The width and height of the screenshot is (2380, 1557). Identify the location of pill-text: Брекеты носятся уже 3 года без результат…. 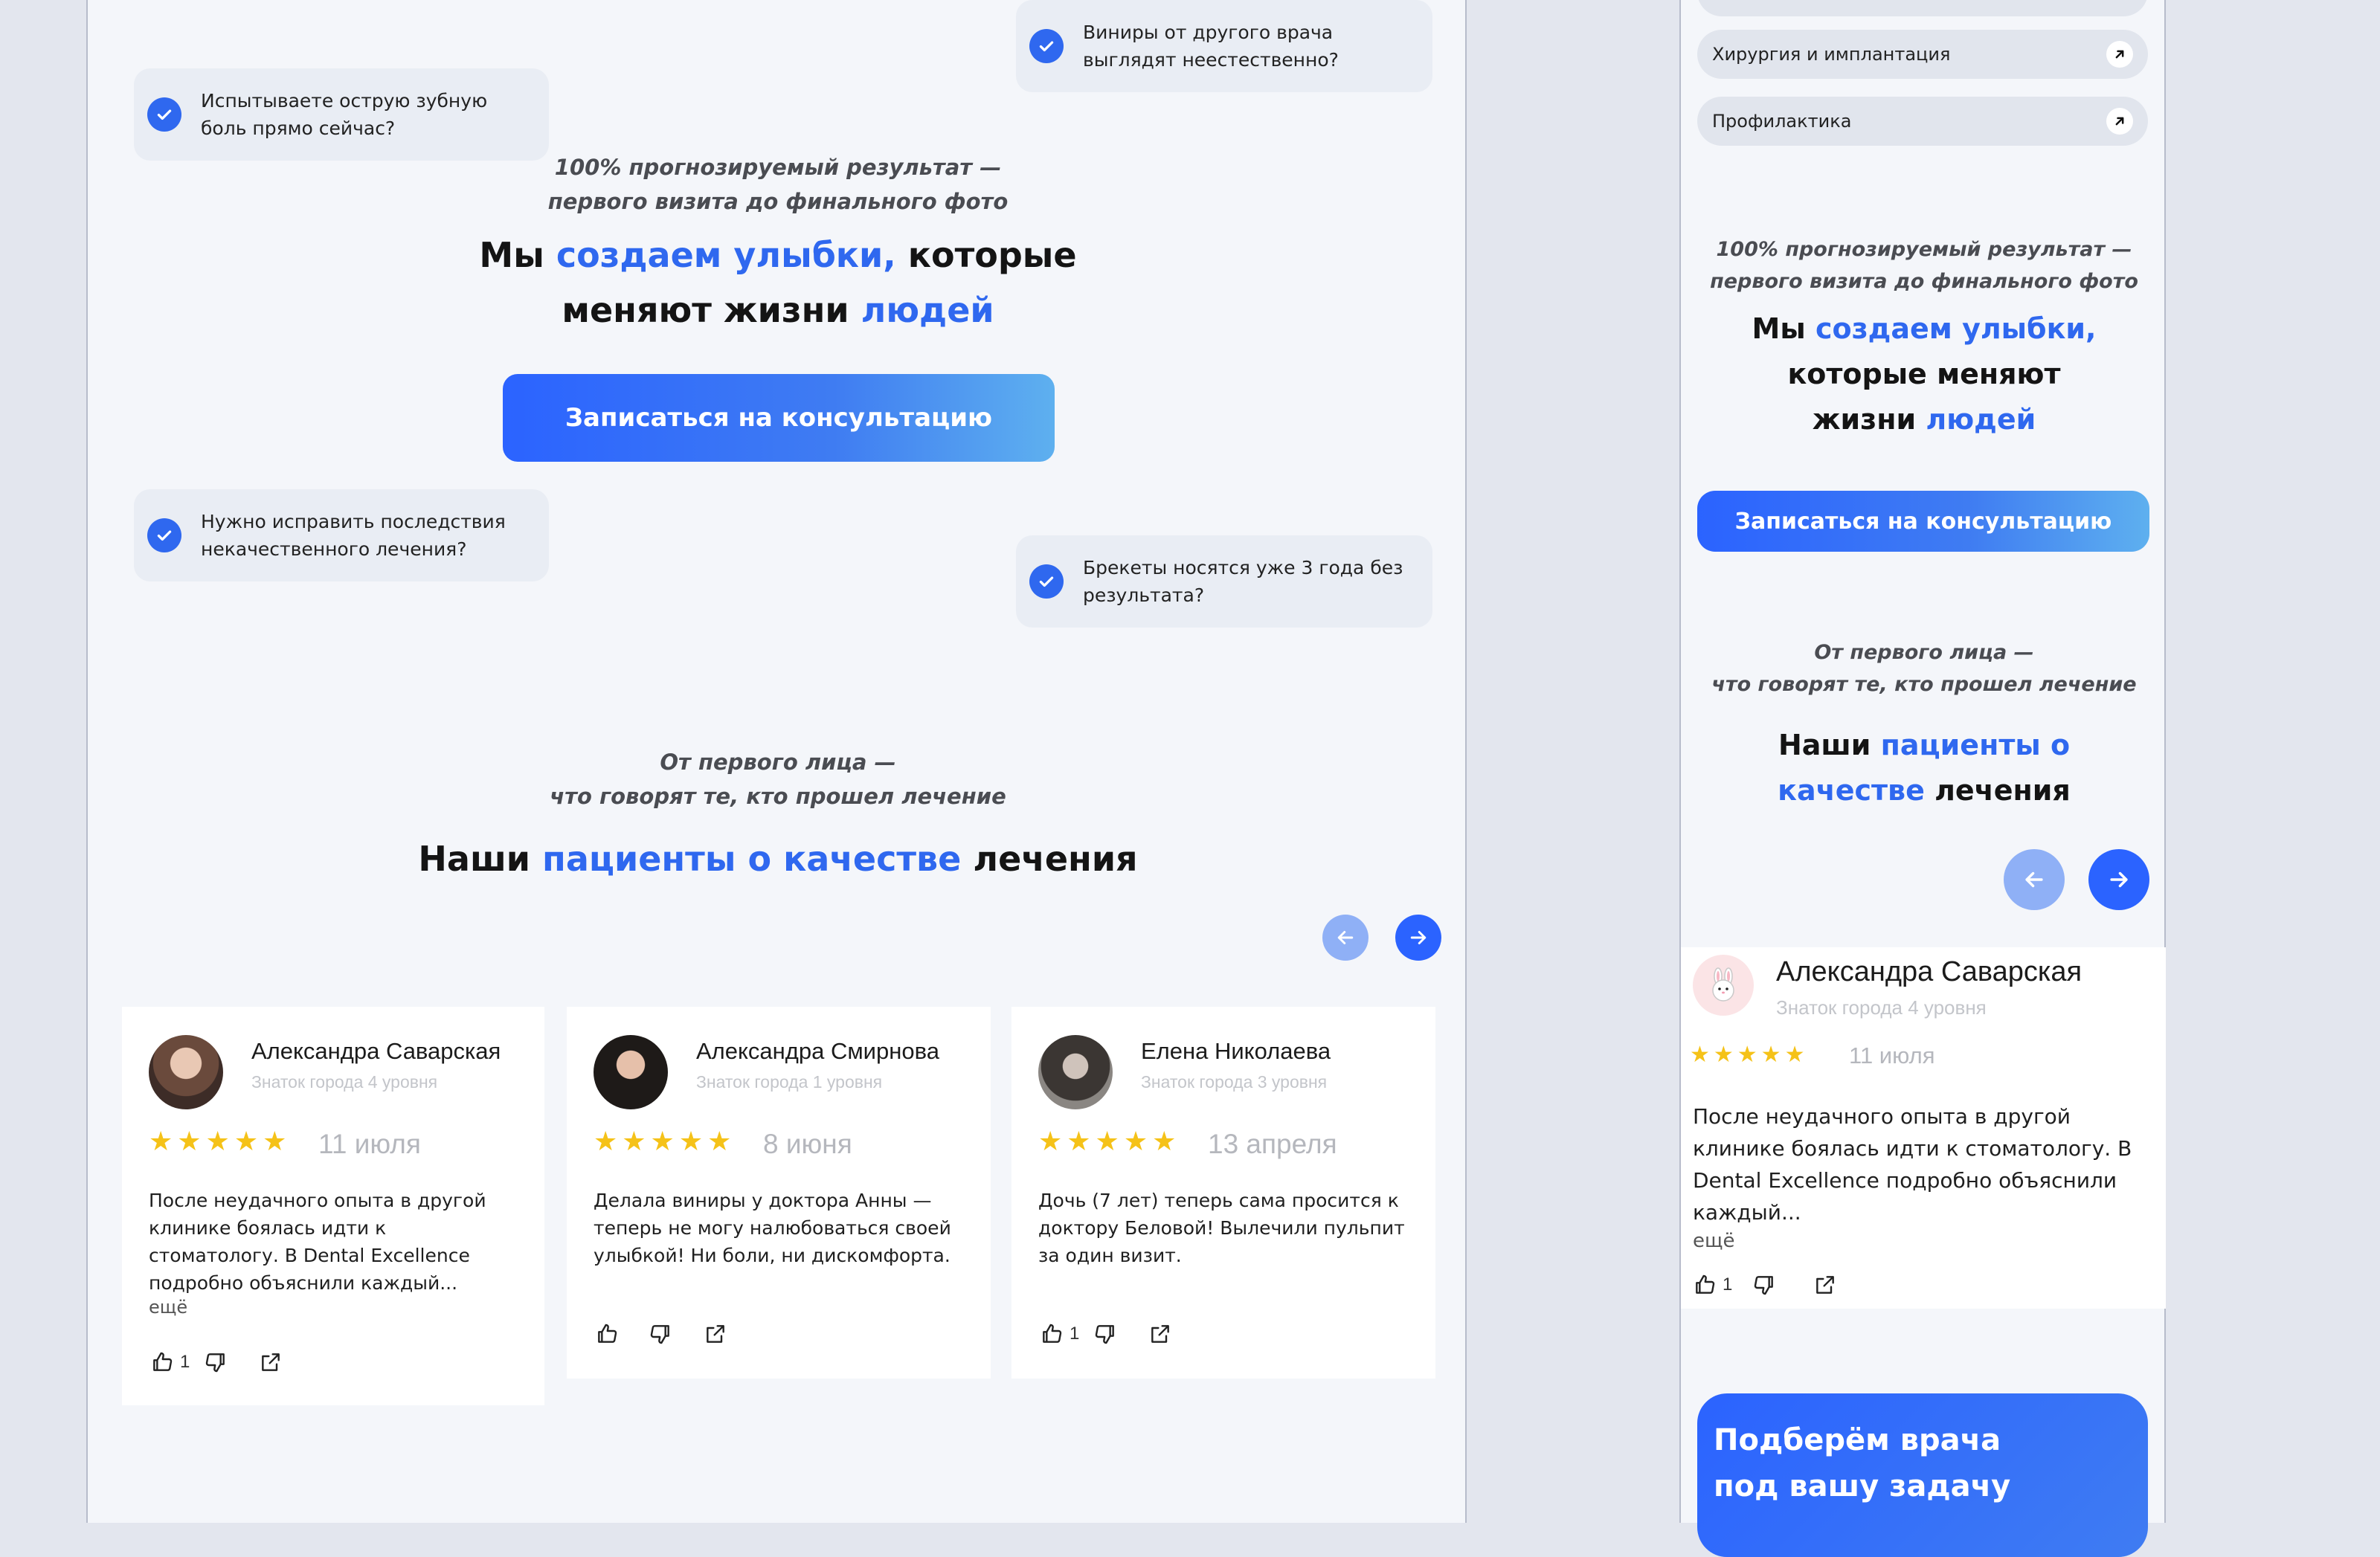
(1243, 581).